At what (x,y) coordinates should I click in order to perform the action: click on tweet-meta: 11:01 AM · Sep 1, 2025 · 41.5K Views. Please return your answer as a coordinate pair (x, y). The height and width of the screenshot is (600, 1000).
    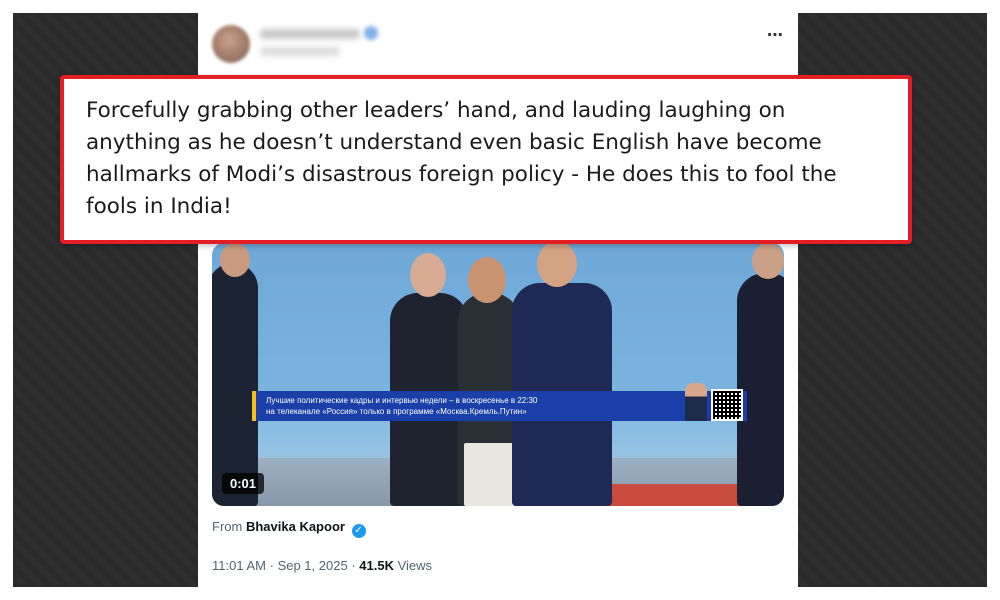
    Looking at the image, I should click on (322, 565).